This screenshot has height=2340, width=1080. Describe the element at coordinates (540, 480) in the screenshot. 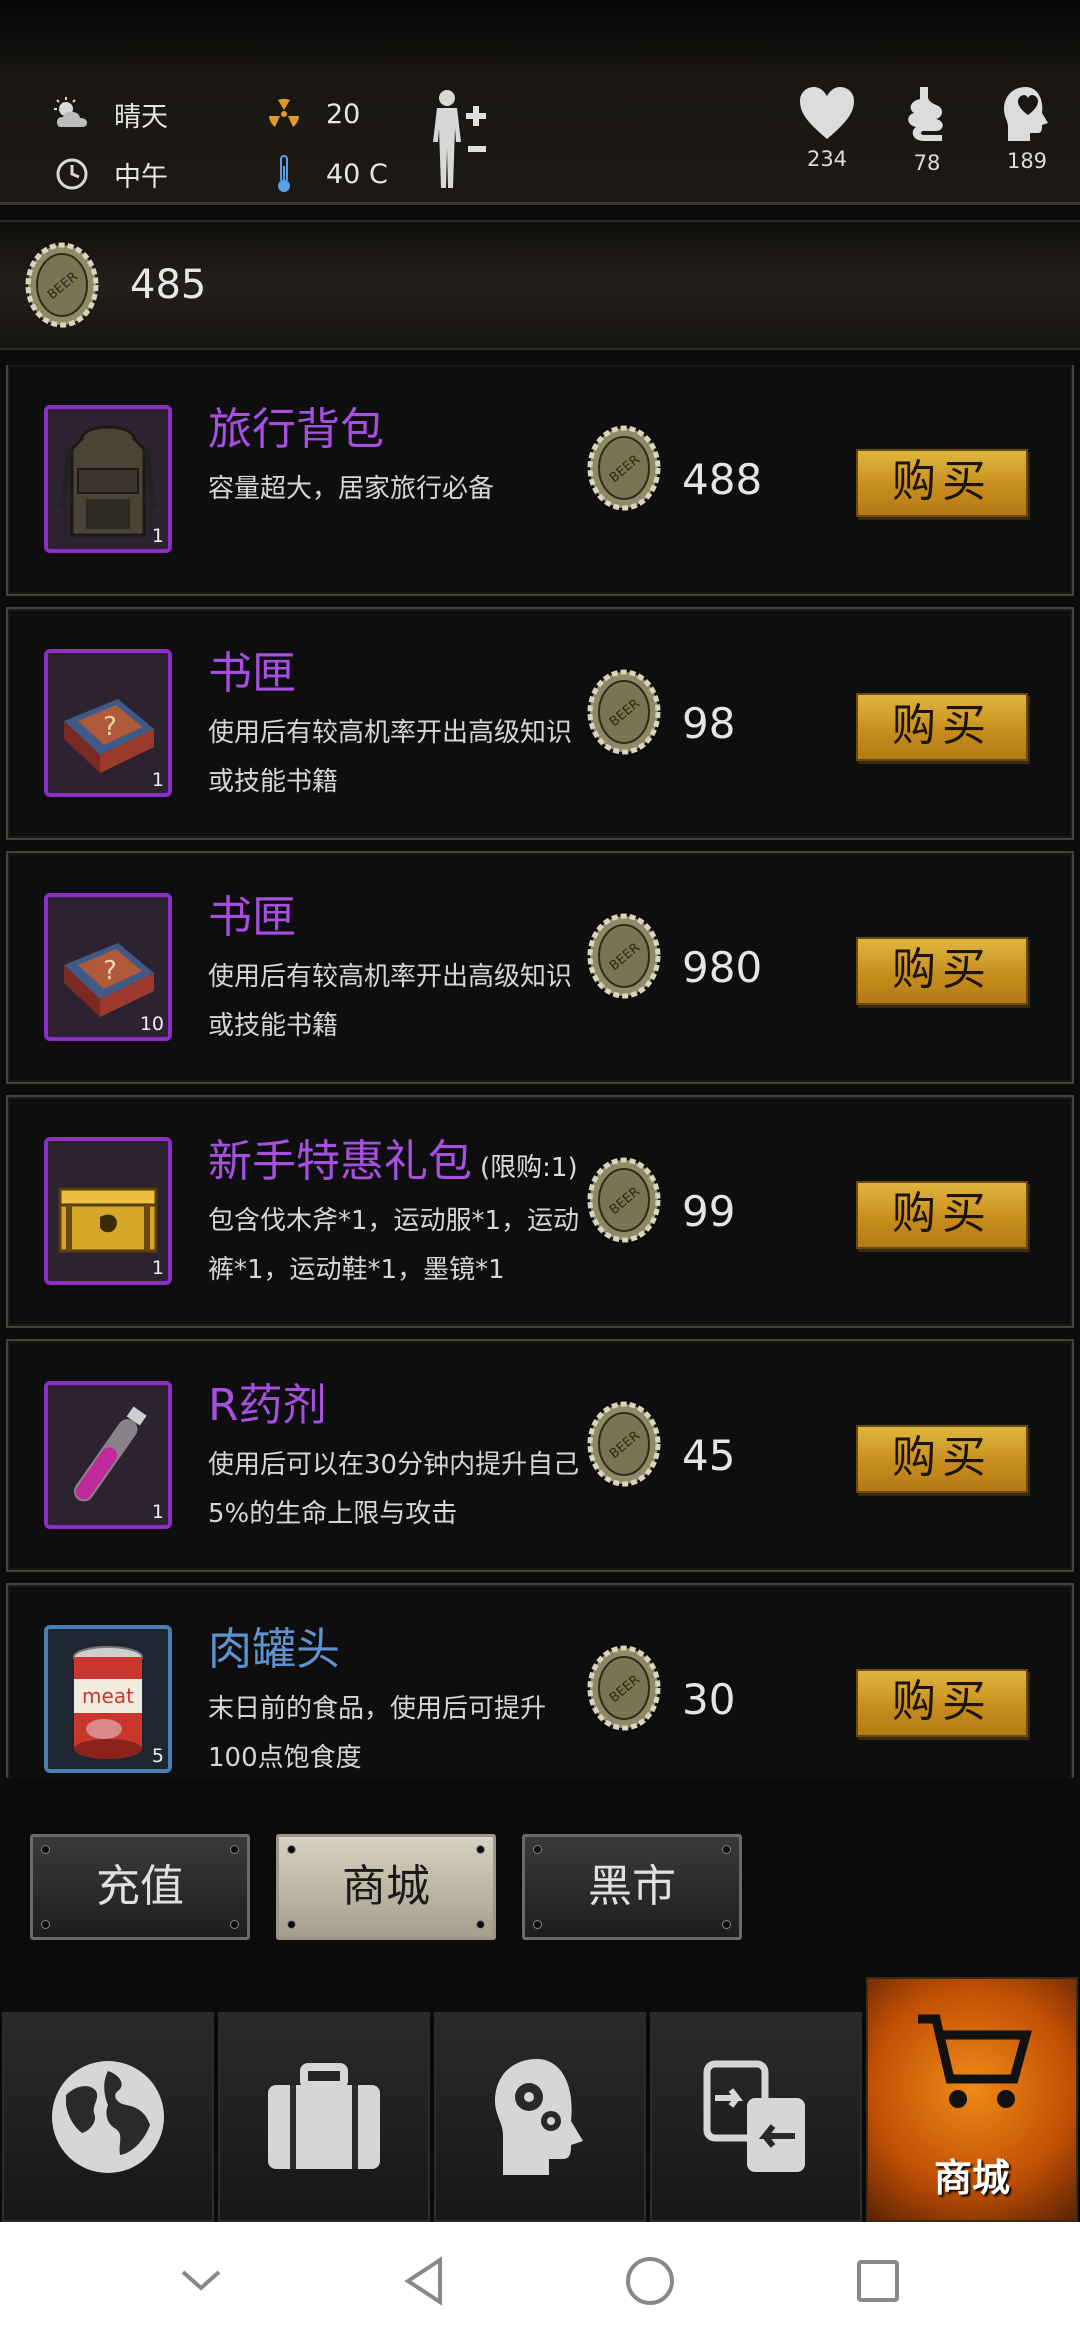

I see `shop-item-row: 1 旅行背包容量超大，居家旅行必备 BEER 488 购买` at that location.